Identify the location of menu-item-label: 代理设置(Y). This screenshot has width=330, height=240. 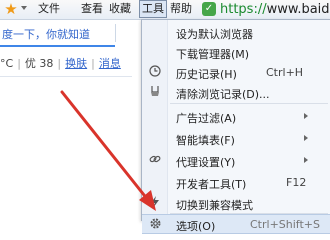
(206, 162).